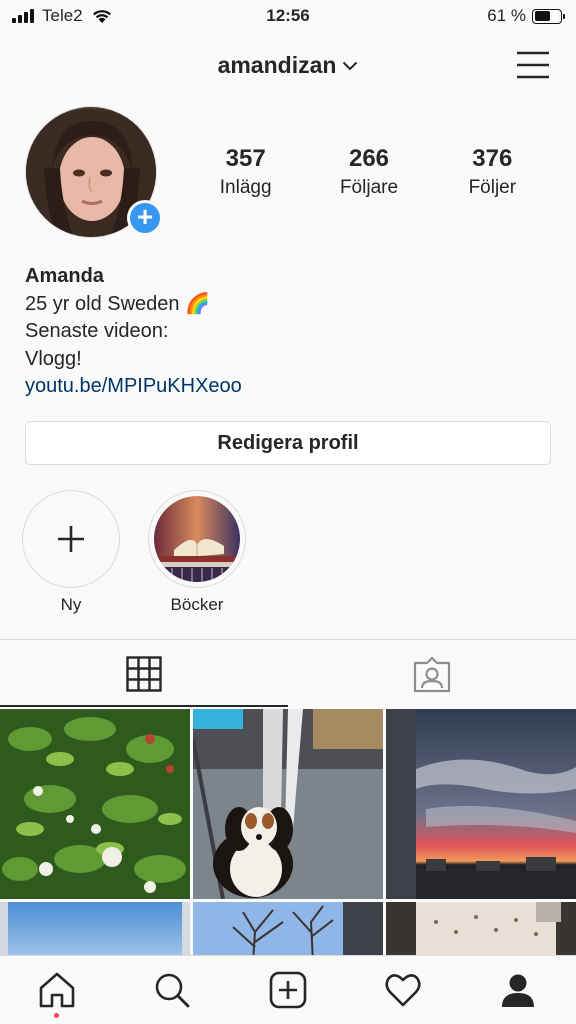  I want to click on notification-dot, so click(56, 1015).